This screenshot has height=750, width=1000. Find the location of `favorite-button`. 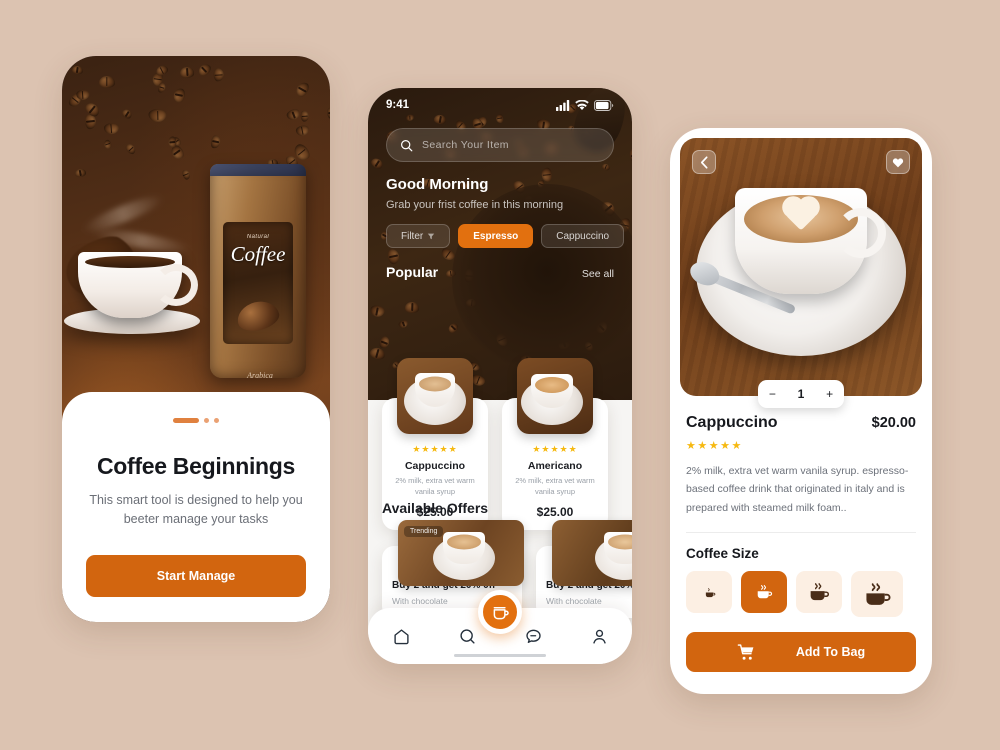

favorite-button is located at coordinates (898, 162).